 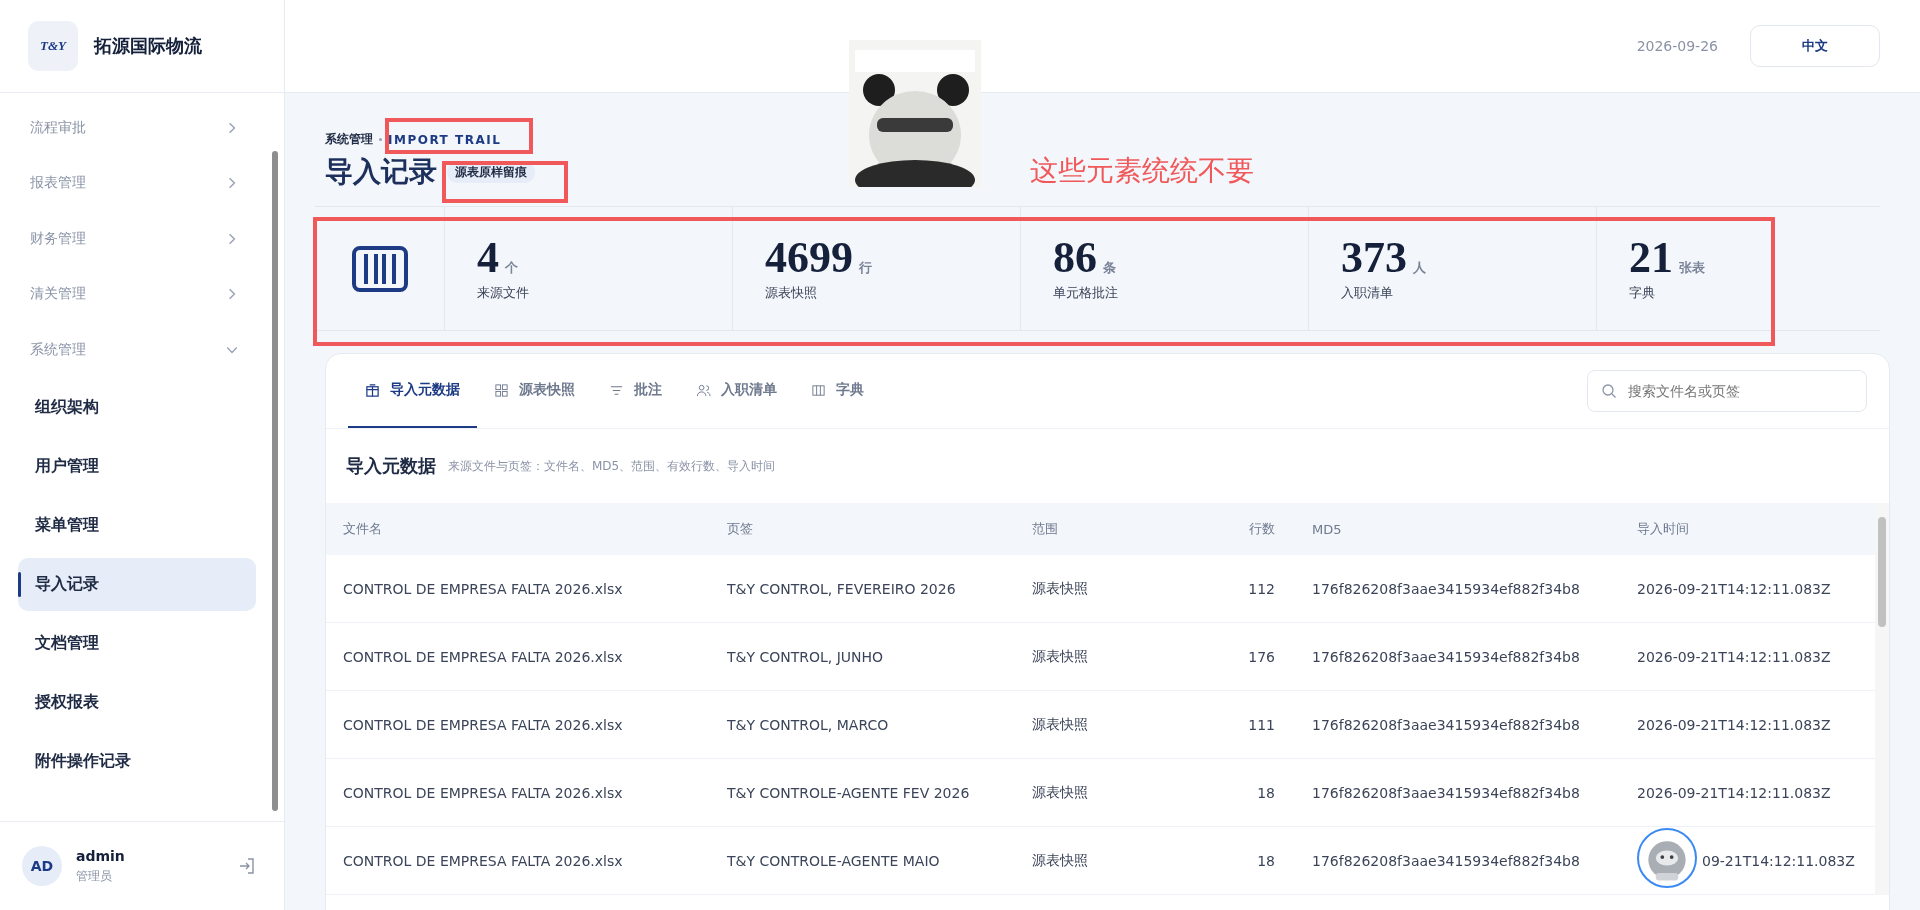 I want to click on stat-label: 单元格批注, so click(x=1086, y=293).